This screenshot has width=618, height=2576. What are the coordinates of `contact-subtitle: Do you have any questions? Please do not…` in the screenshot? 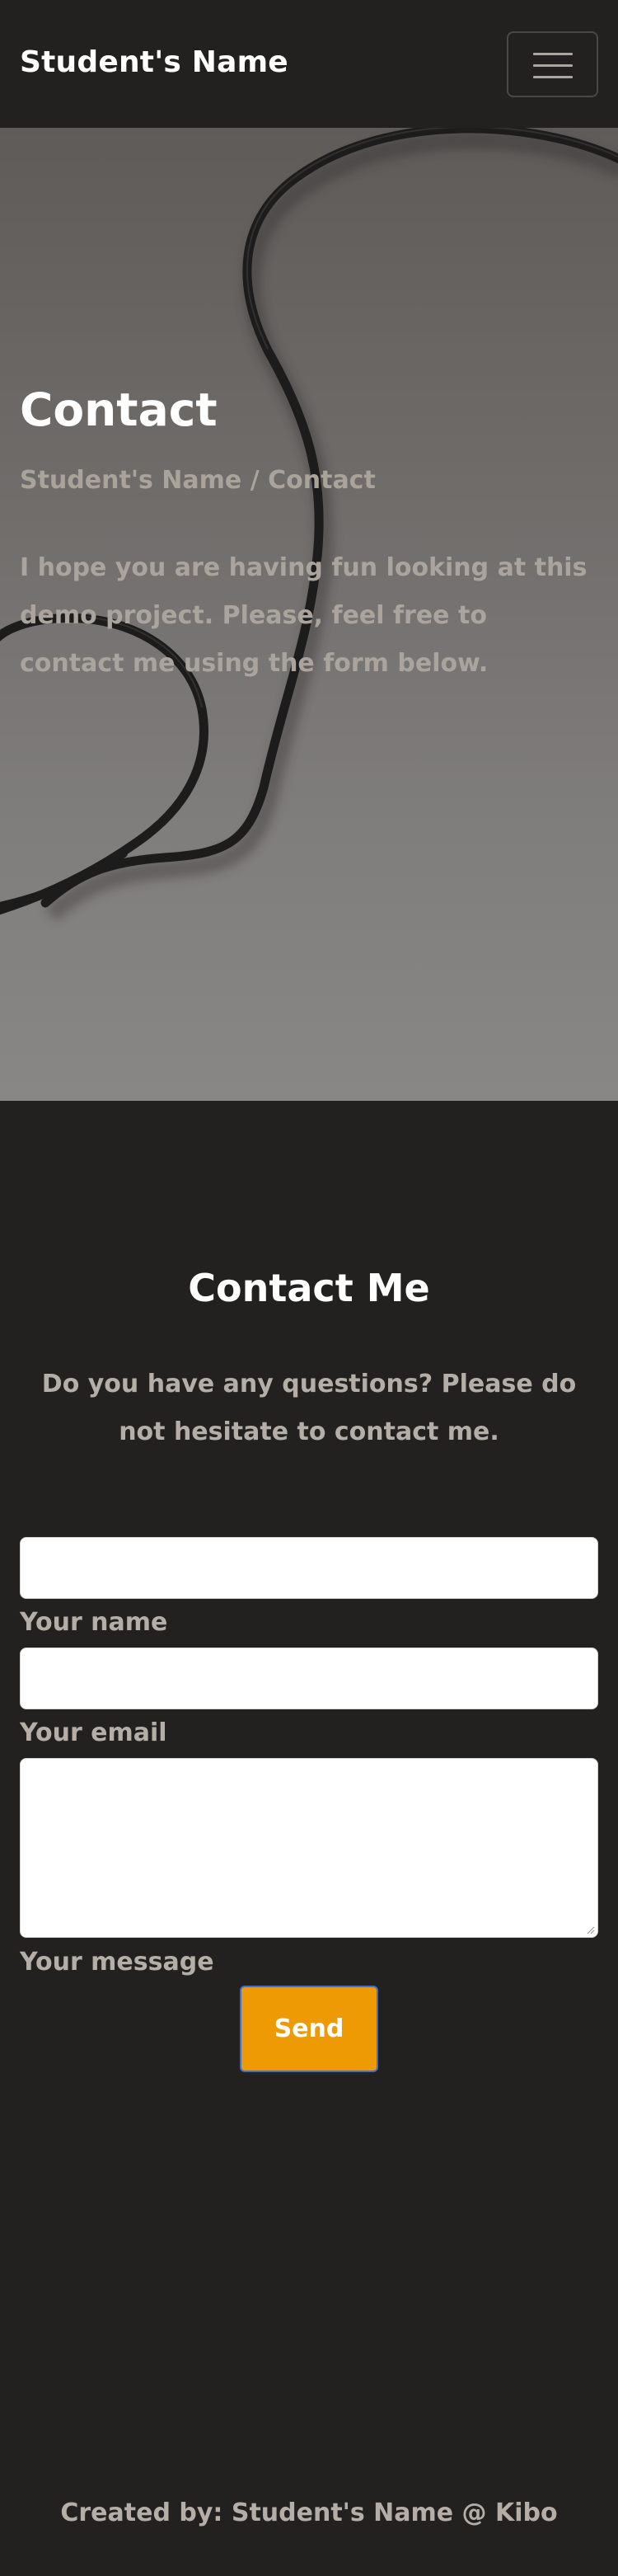 It's located at (309, 1408).